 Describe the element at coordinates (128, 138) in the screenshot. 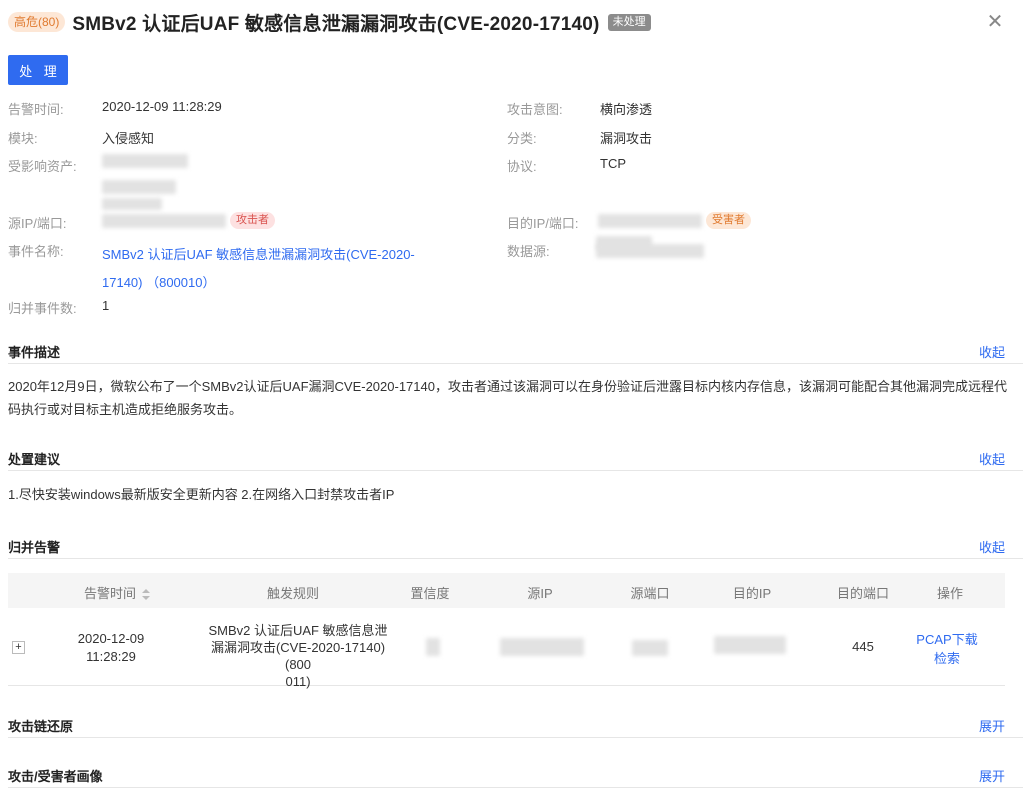

I see `field-value: 入侵感知` at that location.